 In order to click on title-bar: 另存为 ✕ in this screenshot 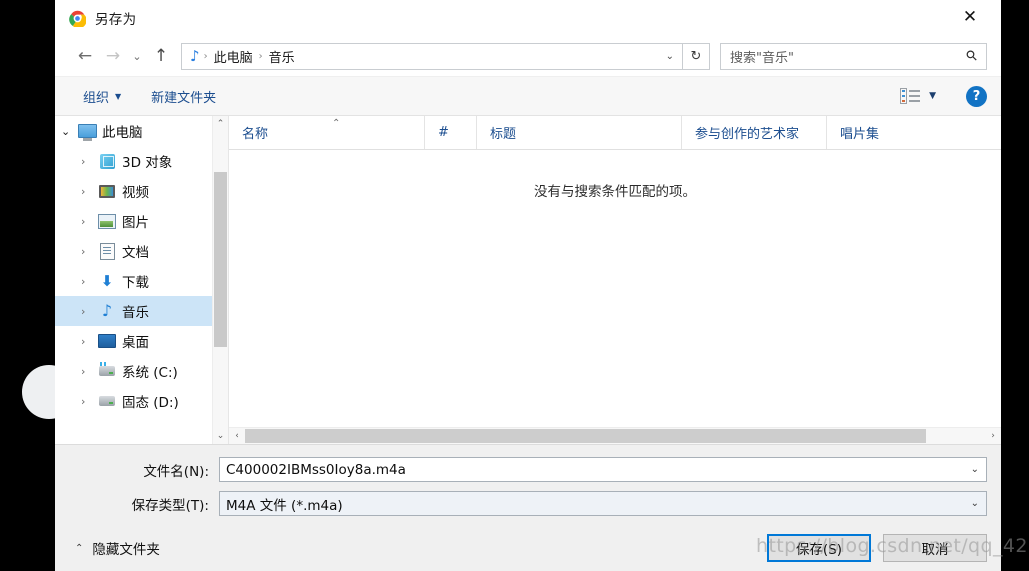, I will do `click(528, 18)`.